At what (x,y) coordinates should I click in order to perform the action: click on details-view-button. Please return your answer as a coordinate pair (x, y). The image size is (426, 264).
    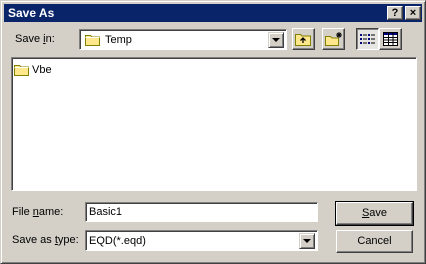
    Looking at the image, I should click on (390, 39).